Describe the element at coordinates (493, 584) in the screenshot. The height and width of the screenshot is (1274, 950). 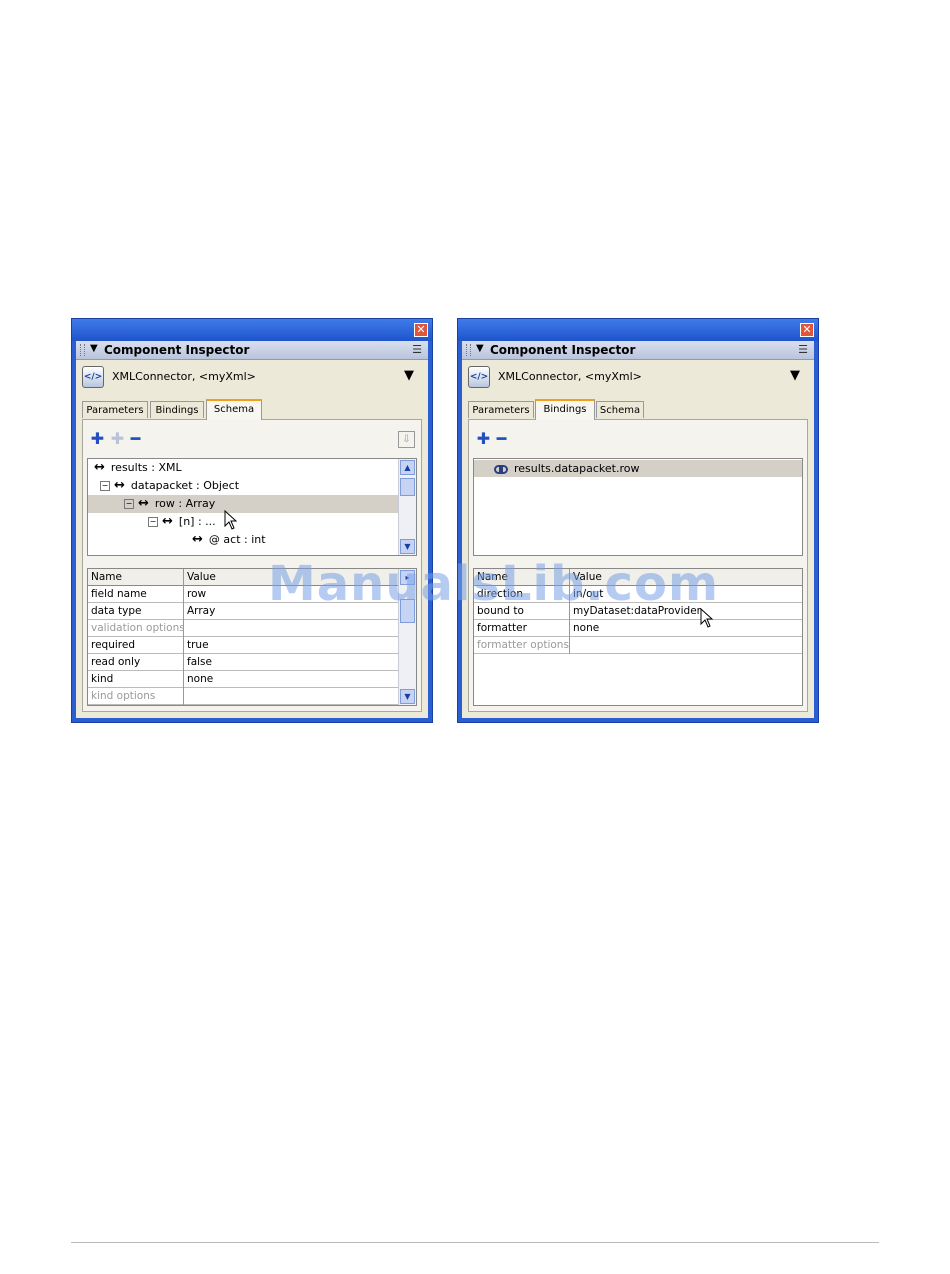
I see `watermark: ManualsLib.com` at that location.